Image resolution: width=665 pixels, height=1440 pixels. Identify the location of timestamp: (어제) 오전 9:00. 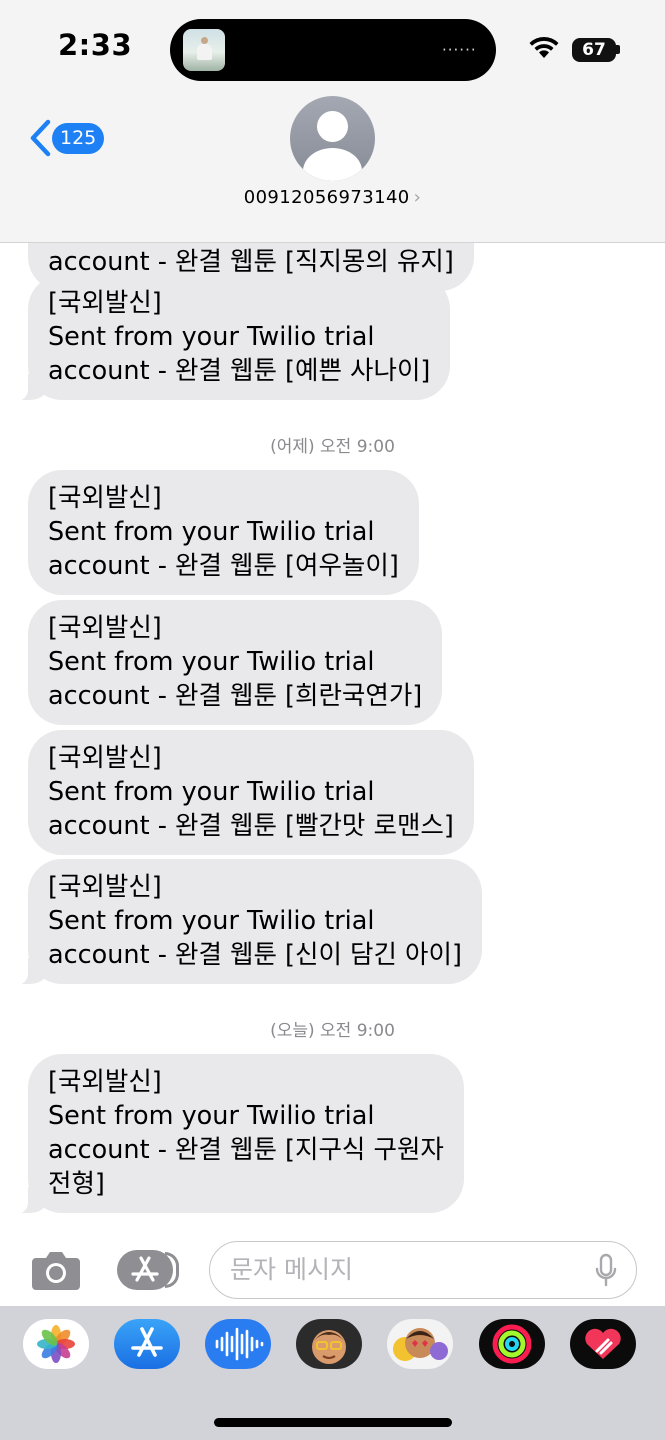
(332, 447).